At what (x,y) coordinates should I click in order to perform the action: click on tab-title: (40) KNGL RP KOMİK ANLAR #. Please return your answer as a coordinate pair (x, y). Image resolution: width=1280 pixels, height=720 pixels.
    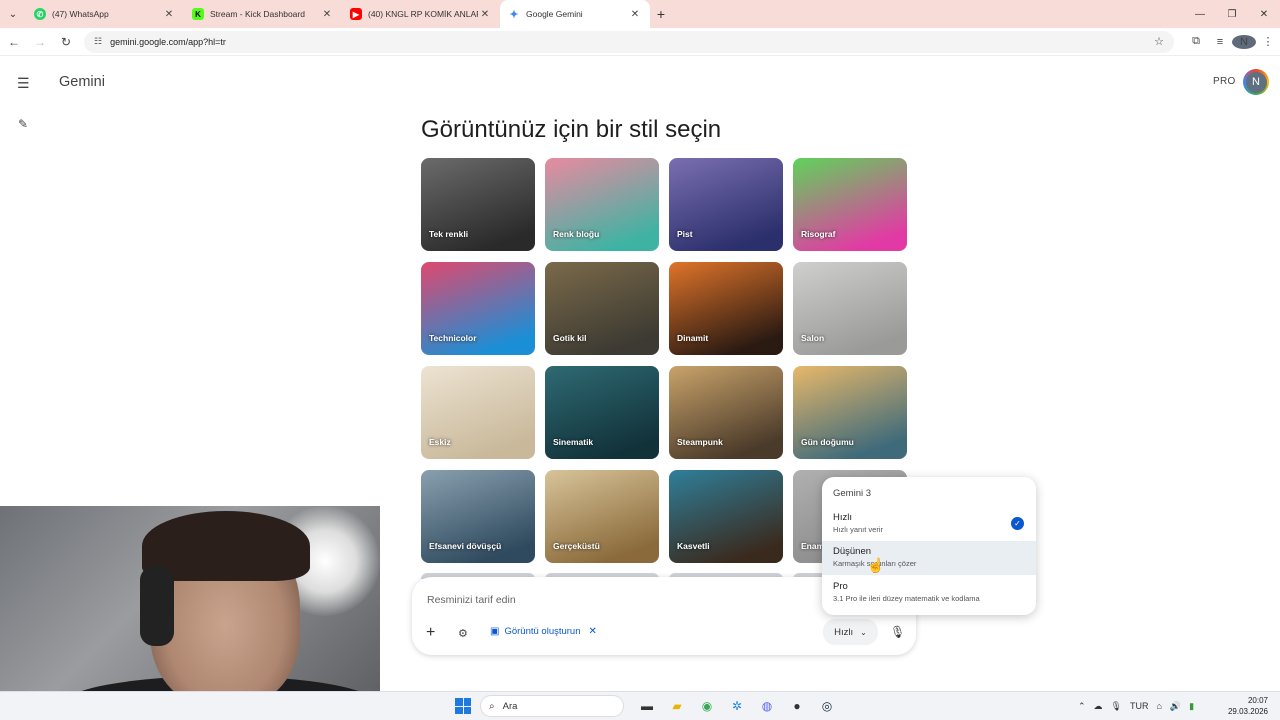
    Looking at the image, I should click on (423, 14).